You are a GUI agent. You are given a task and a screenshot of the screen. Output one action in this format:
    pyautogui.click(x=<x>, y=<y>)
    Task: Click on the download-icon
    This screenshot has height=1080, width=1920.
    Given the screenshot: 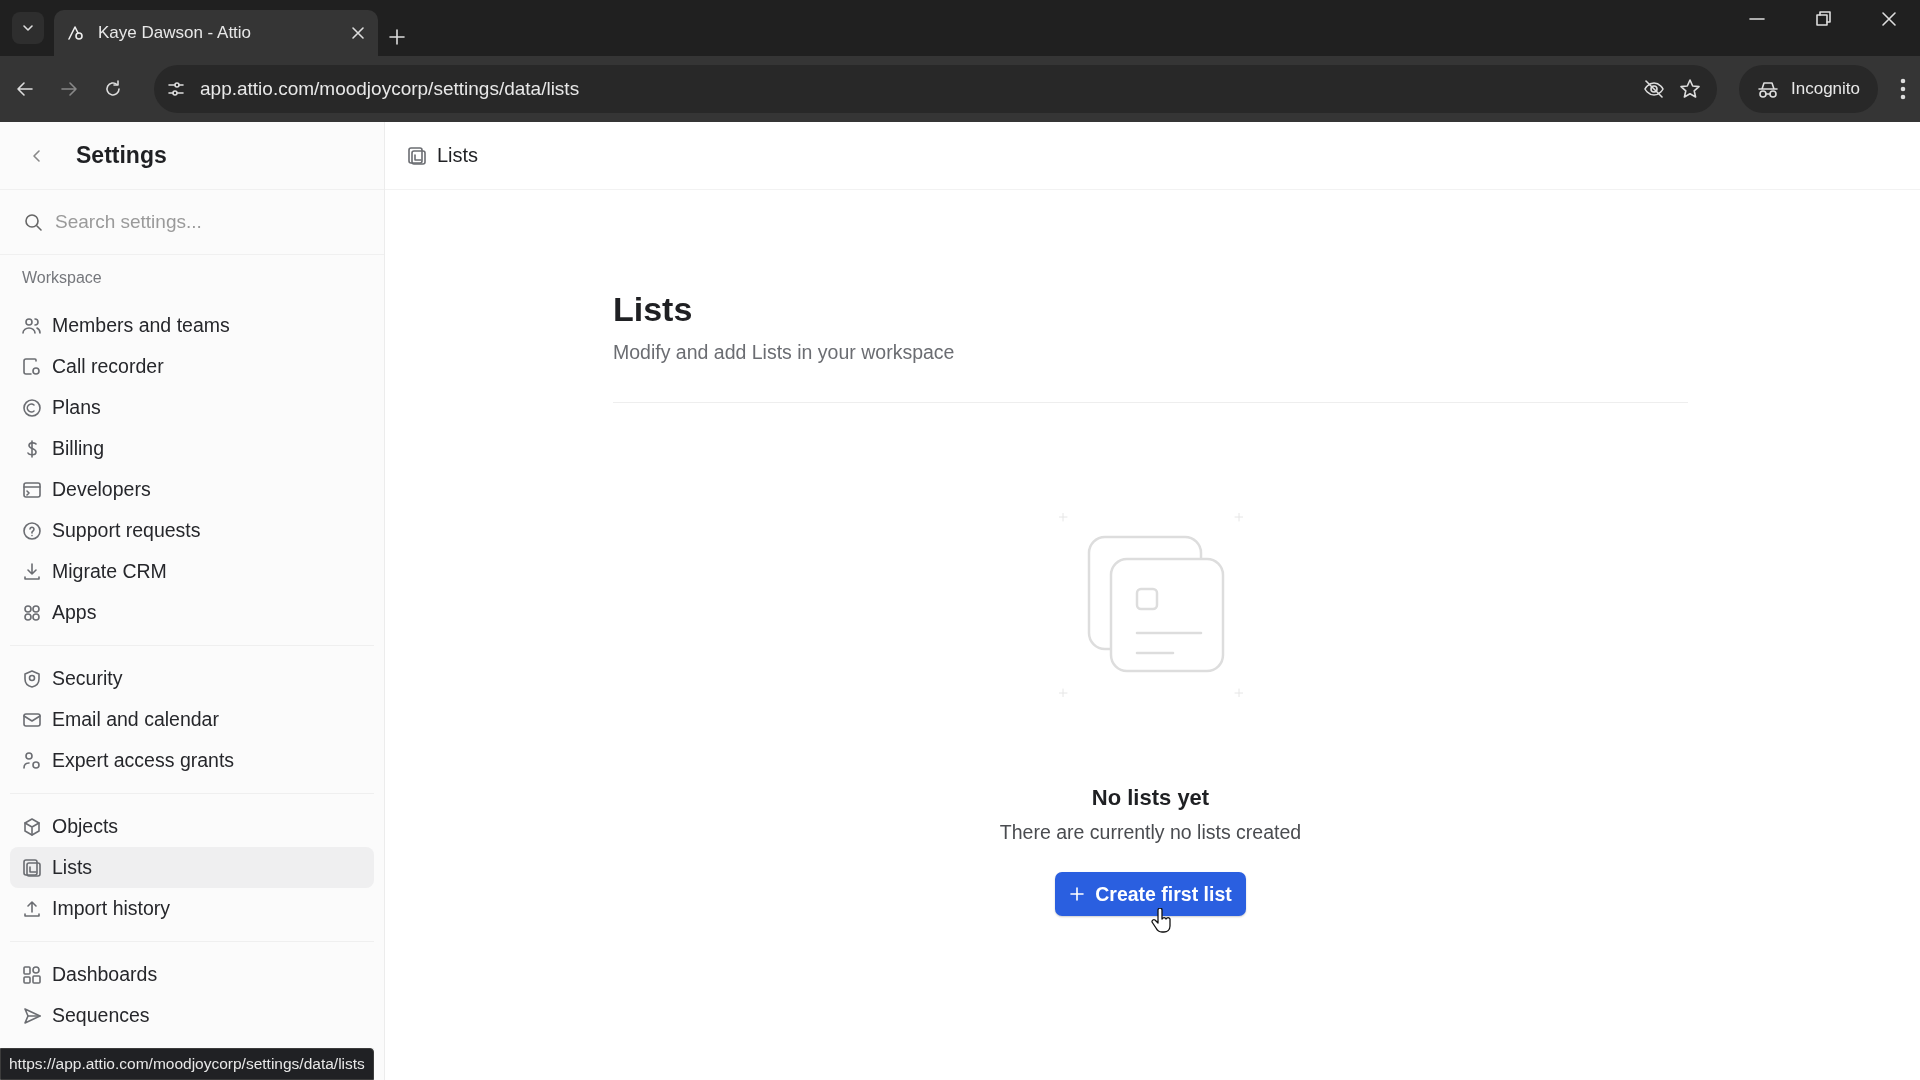 What is the action you would take?
    pyautogui.click(x=32, y=571)
    